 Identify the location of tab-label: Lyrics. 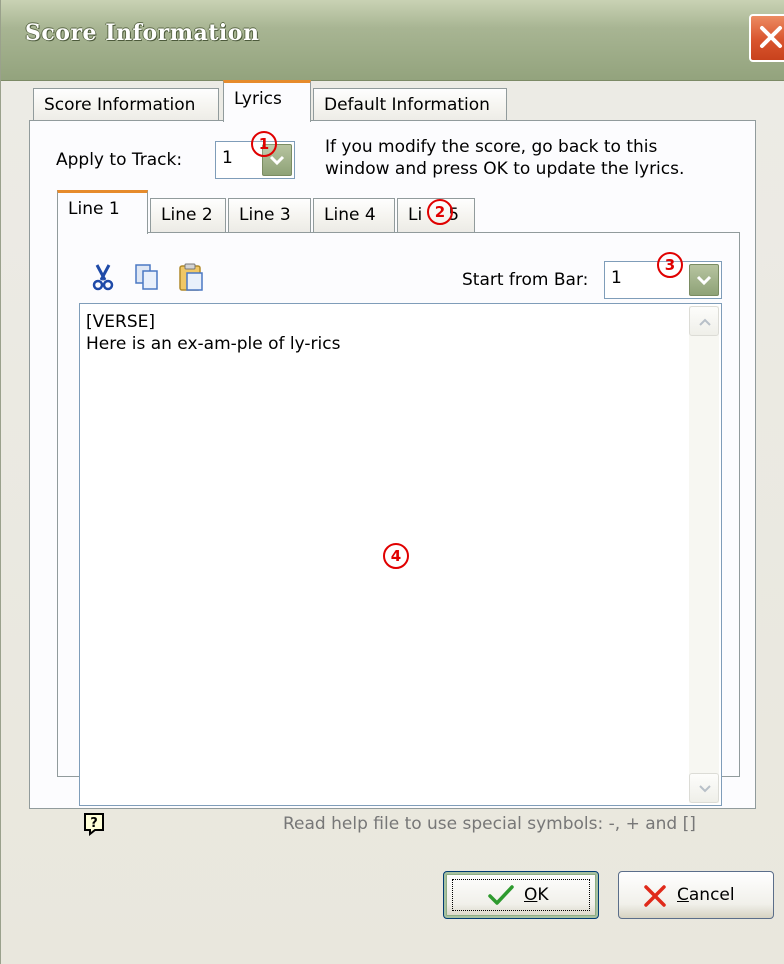
(258, 99).